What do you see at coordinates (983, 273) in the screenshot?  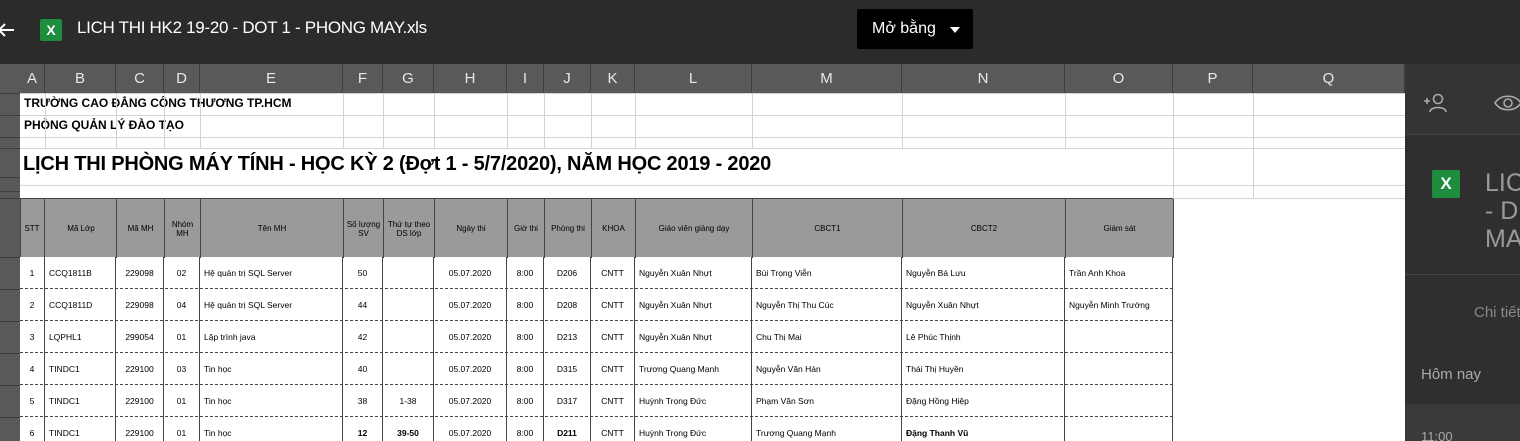 I see `table-cell: Nguyễn Bá Lưu` at bounding box center [983, 273].